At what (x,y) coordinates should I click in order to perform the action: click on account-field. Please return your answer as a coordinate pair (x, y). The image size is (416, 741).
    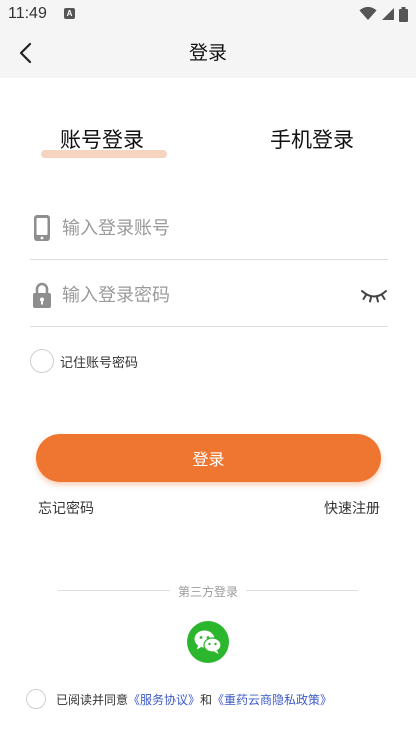
    Looking at the image, I should click on (209, 230).